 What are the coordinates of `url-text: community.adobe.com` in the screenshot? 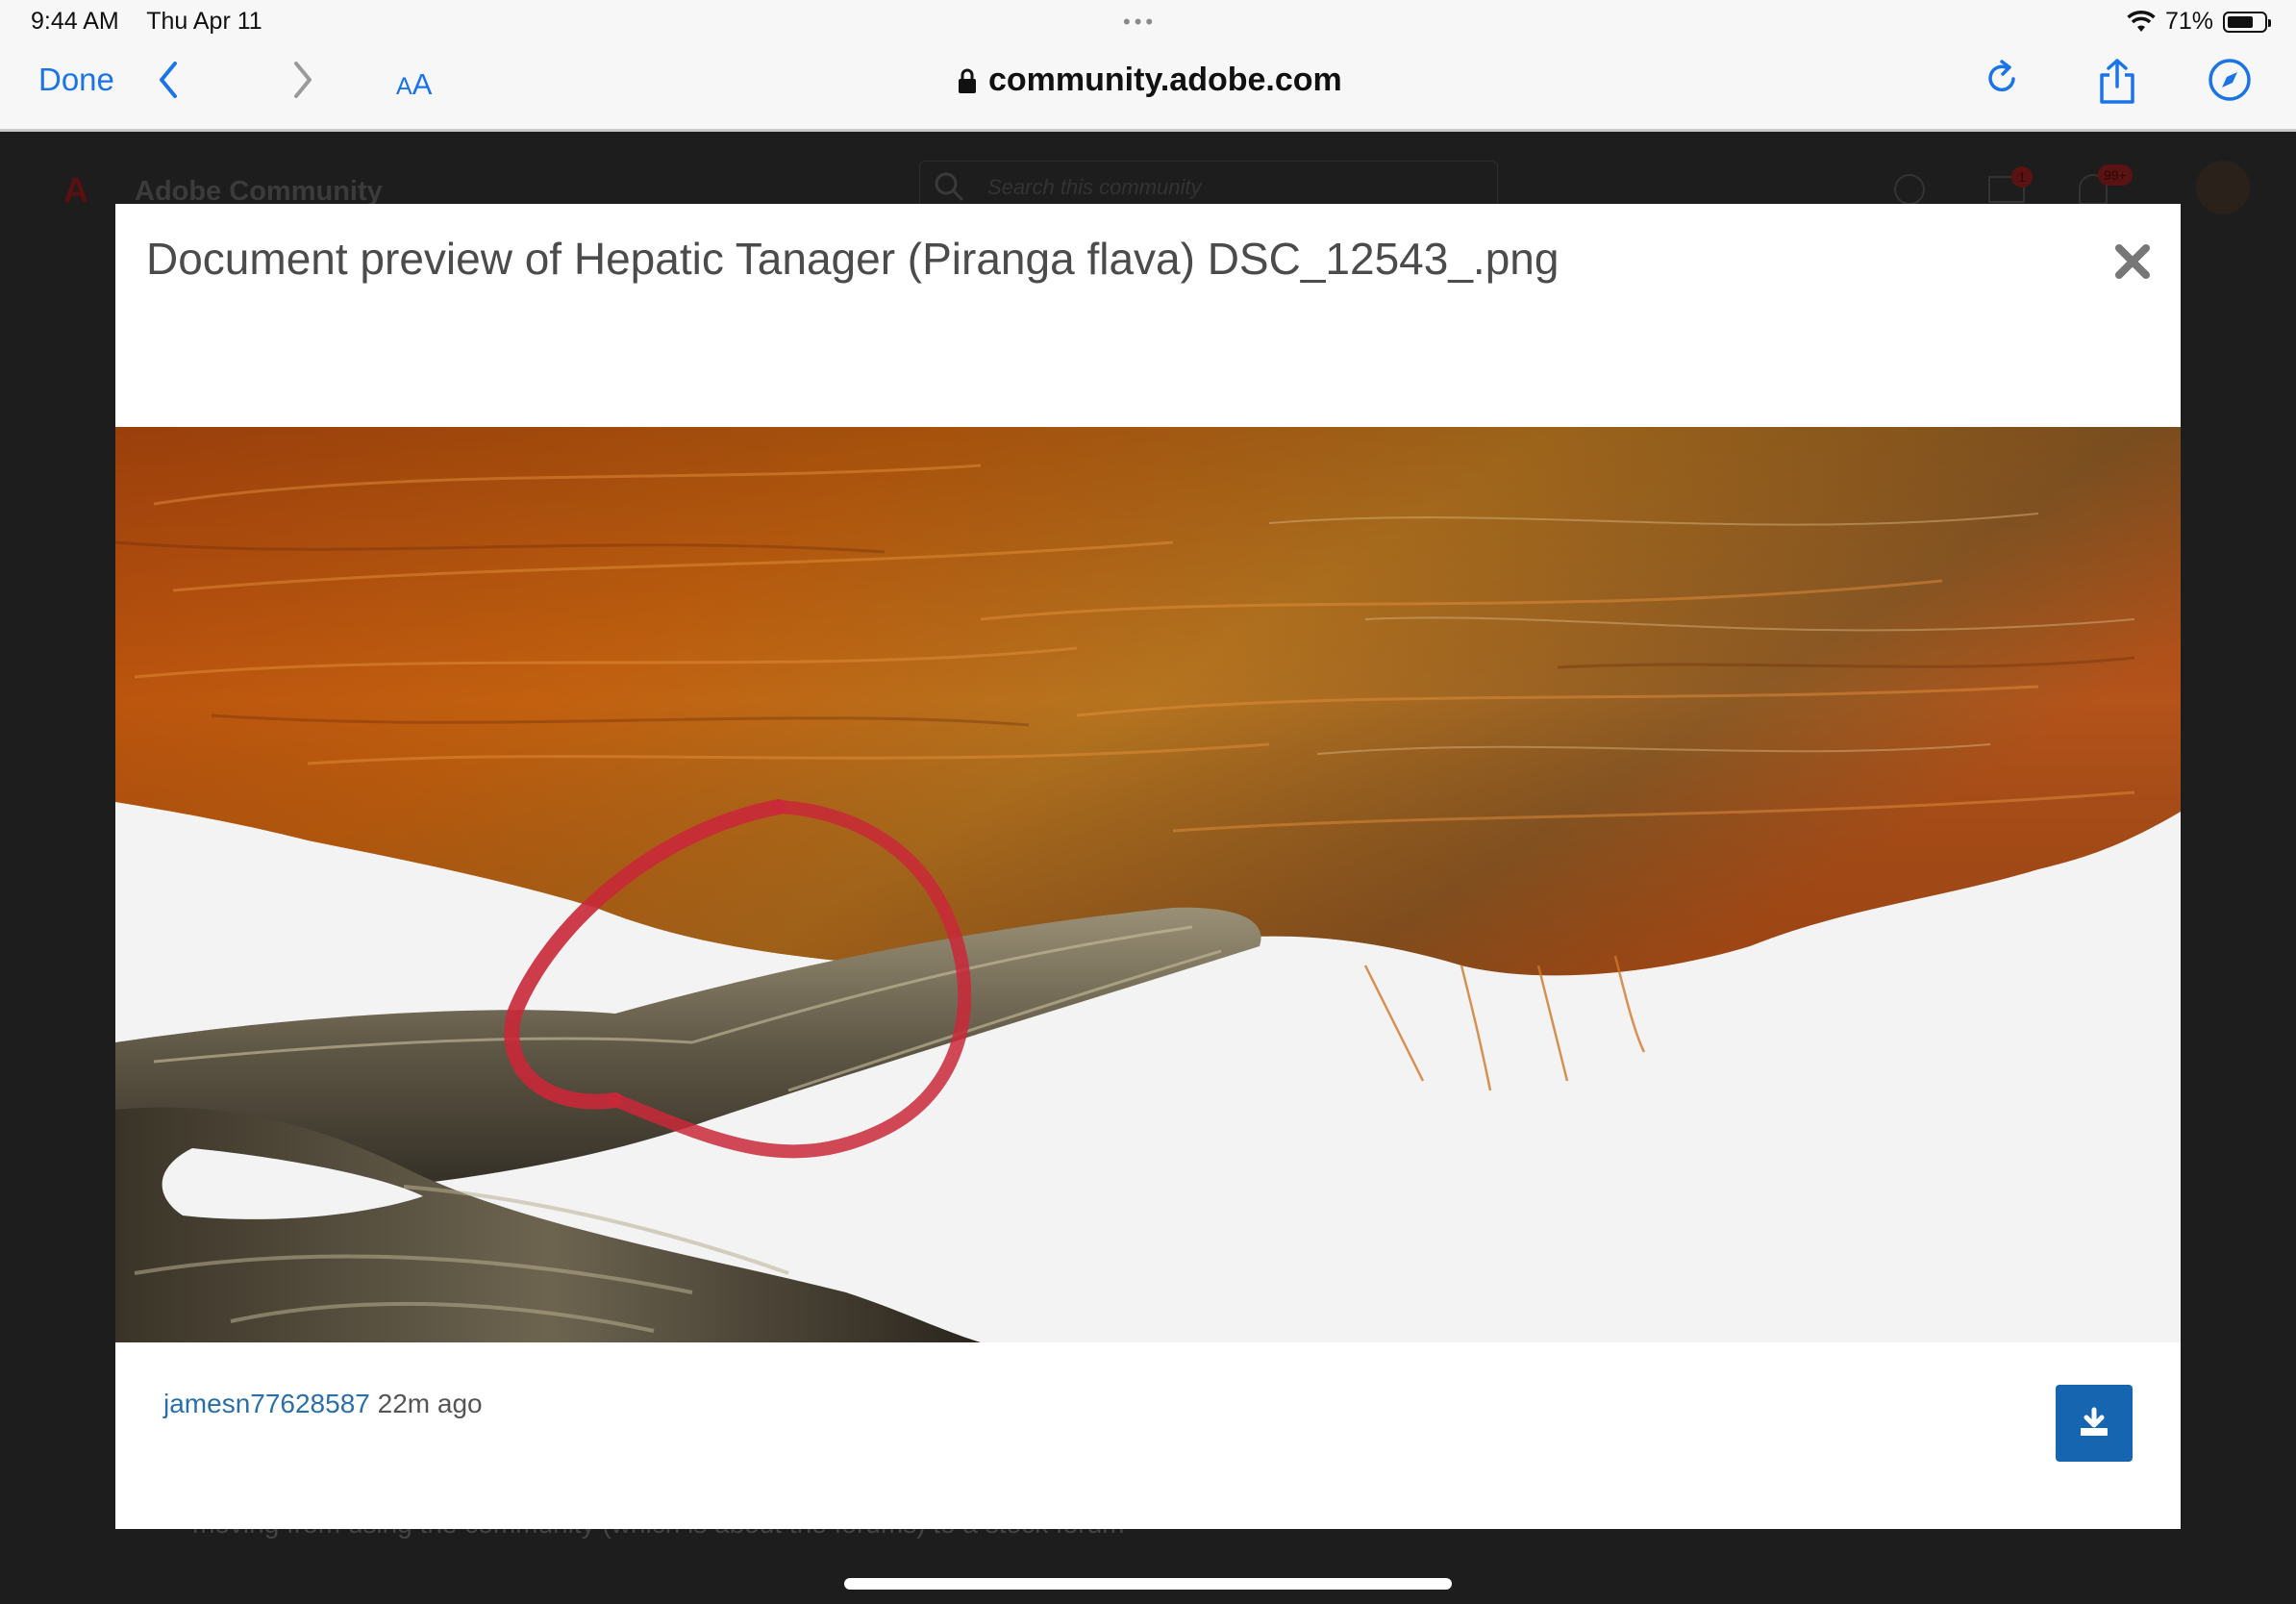 It's located at (1165, 80).